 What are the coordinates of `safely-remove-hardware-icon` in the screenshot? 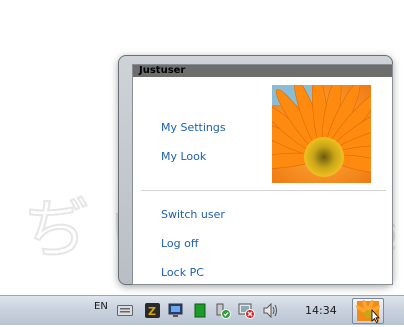 It's located at (222, 311).